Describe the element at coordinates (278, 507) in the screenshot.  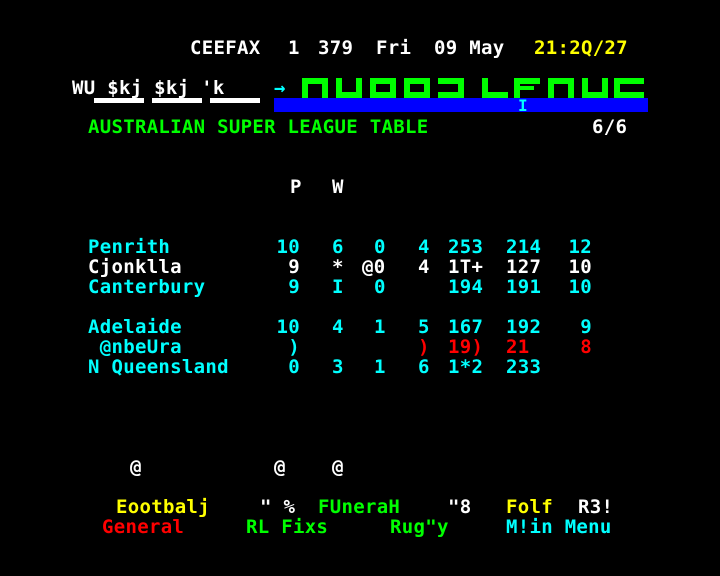
I see `fastext-glyph: " %` at that location.